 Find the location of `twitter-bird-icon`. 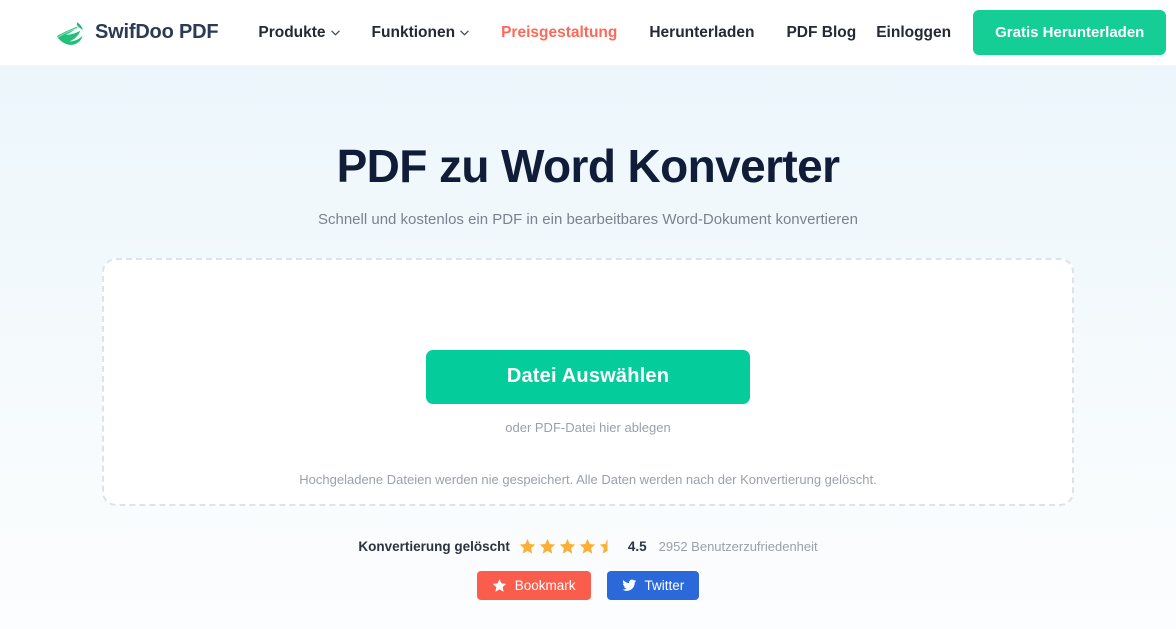

twitter-bird-icon is located at coordinates (628, 585).